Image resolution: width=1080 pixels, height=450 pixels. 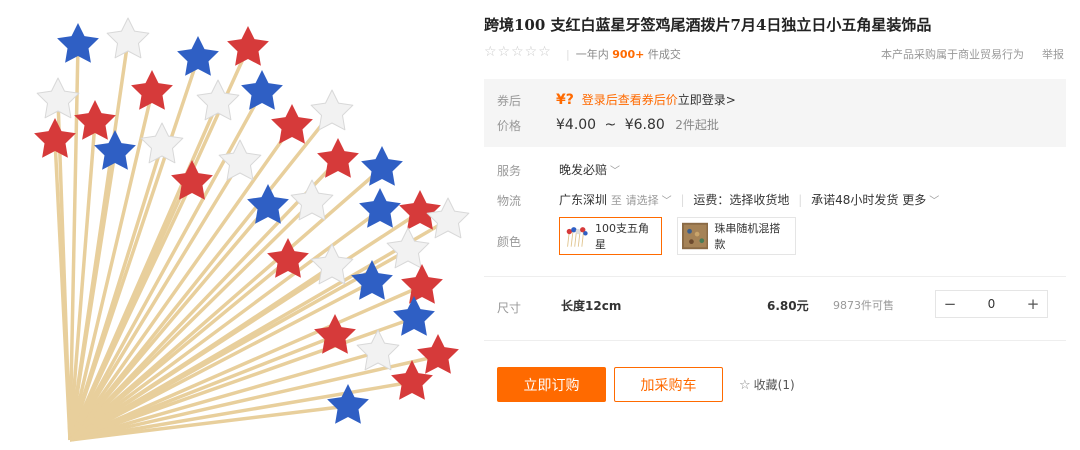 I want to click on price-tilde: ~, so click(x=610, y=125).